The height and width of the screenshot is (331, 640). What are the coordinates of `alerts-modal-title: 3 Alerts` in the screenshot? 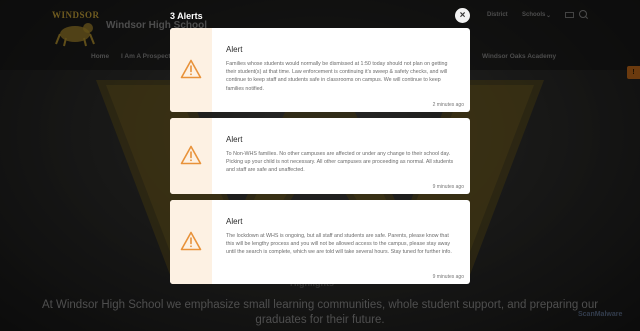 It's located at (186, 16).